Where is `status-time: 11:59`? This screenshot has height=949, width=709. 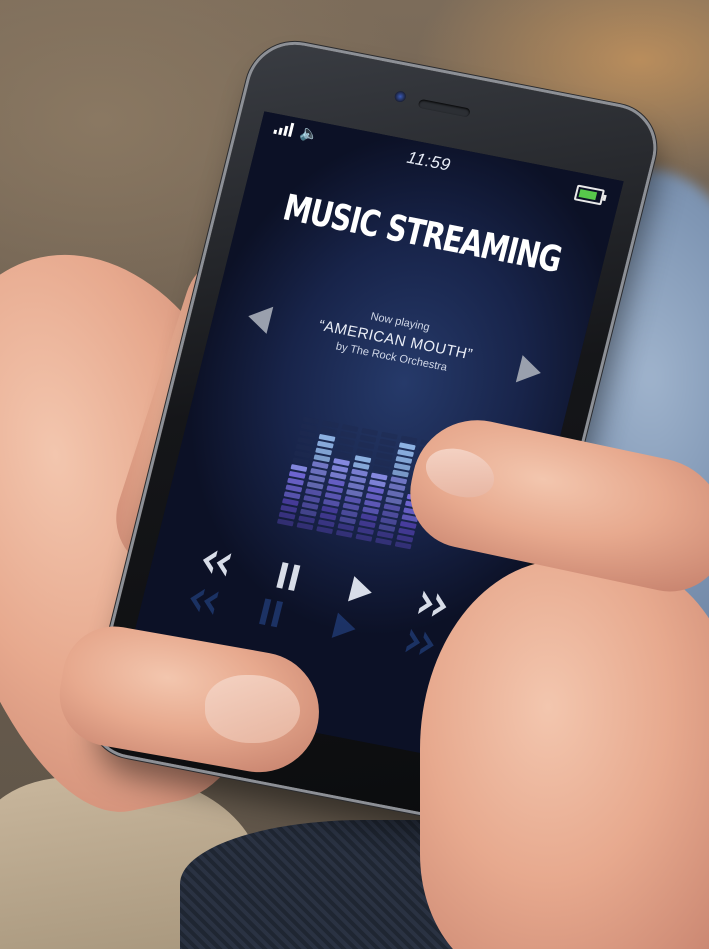
status-time: 11:59 is located at coordinates (429, 161).